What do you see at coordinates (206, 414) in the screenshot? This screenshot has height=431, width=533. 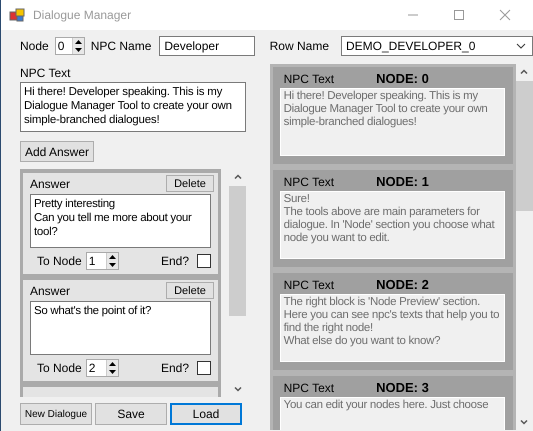 I see `action-button: Load` at bounding box center [206, 414].